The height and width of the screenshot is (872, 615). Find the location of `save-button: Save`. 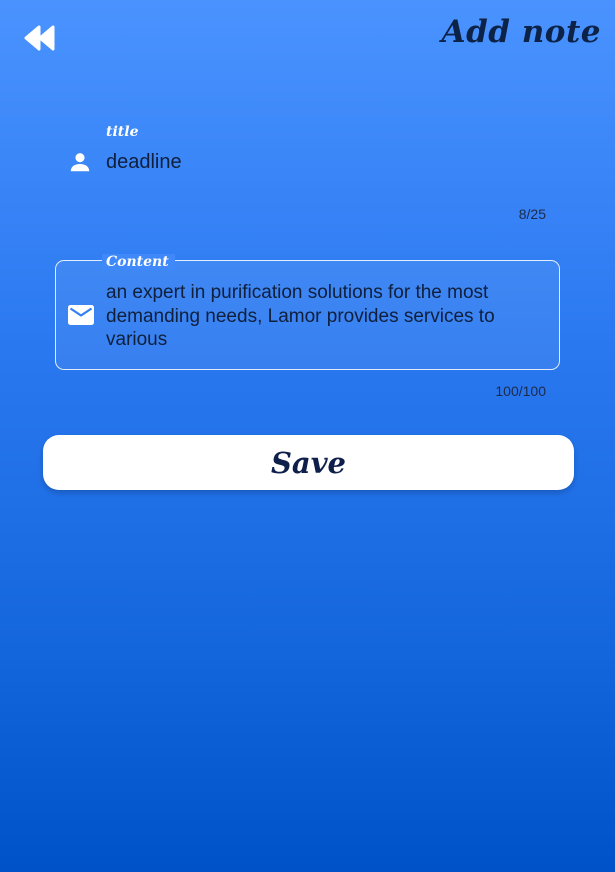

save-button: Save is located at coordinates (308, 462).